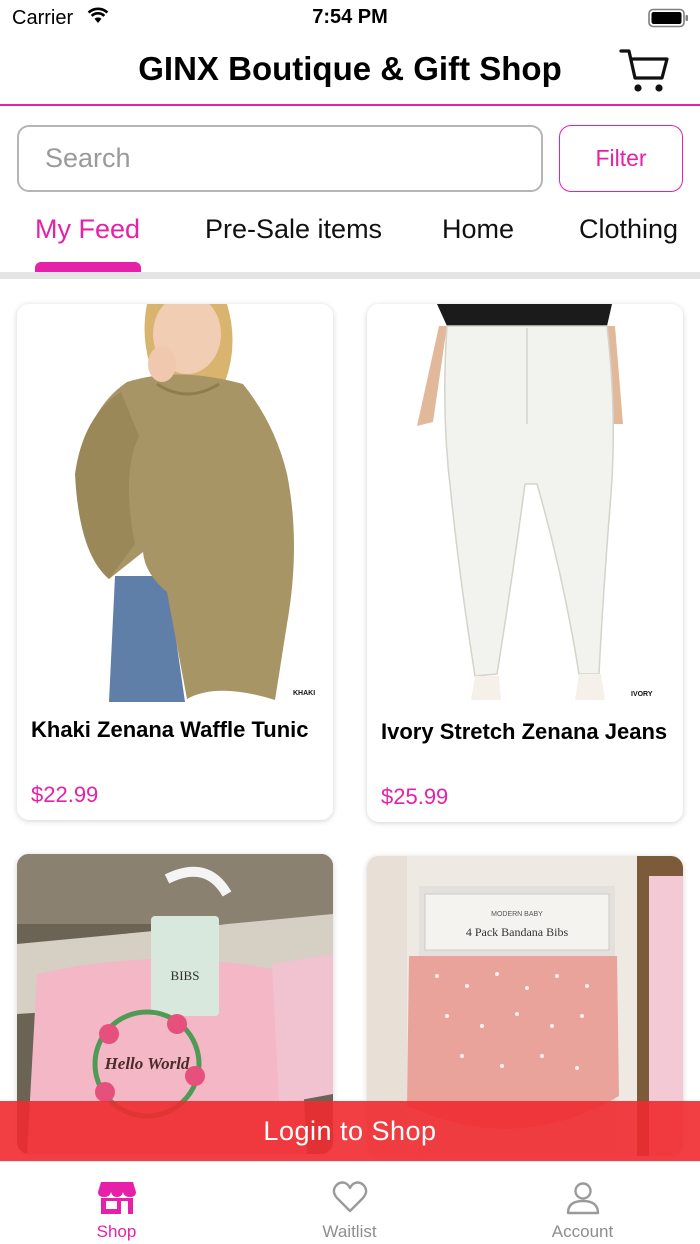 Image resolution: width=700 pixels, height=1244 pixels. I want to click on nav-account-label: Account, so click(582, 1231).